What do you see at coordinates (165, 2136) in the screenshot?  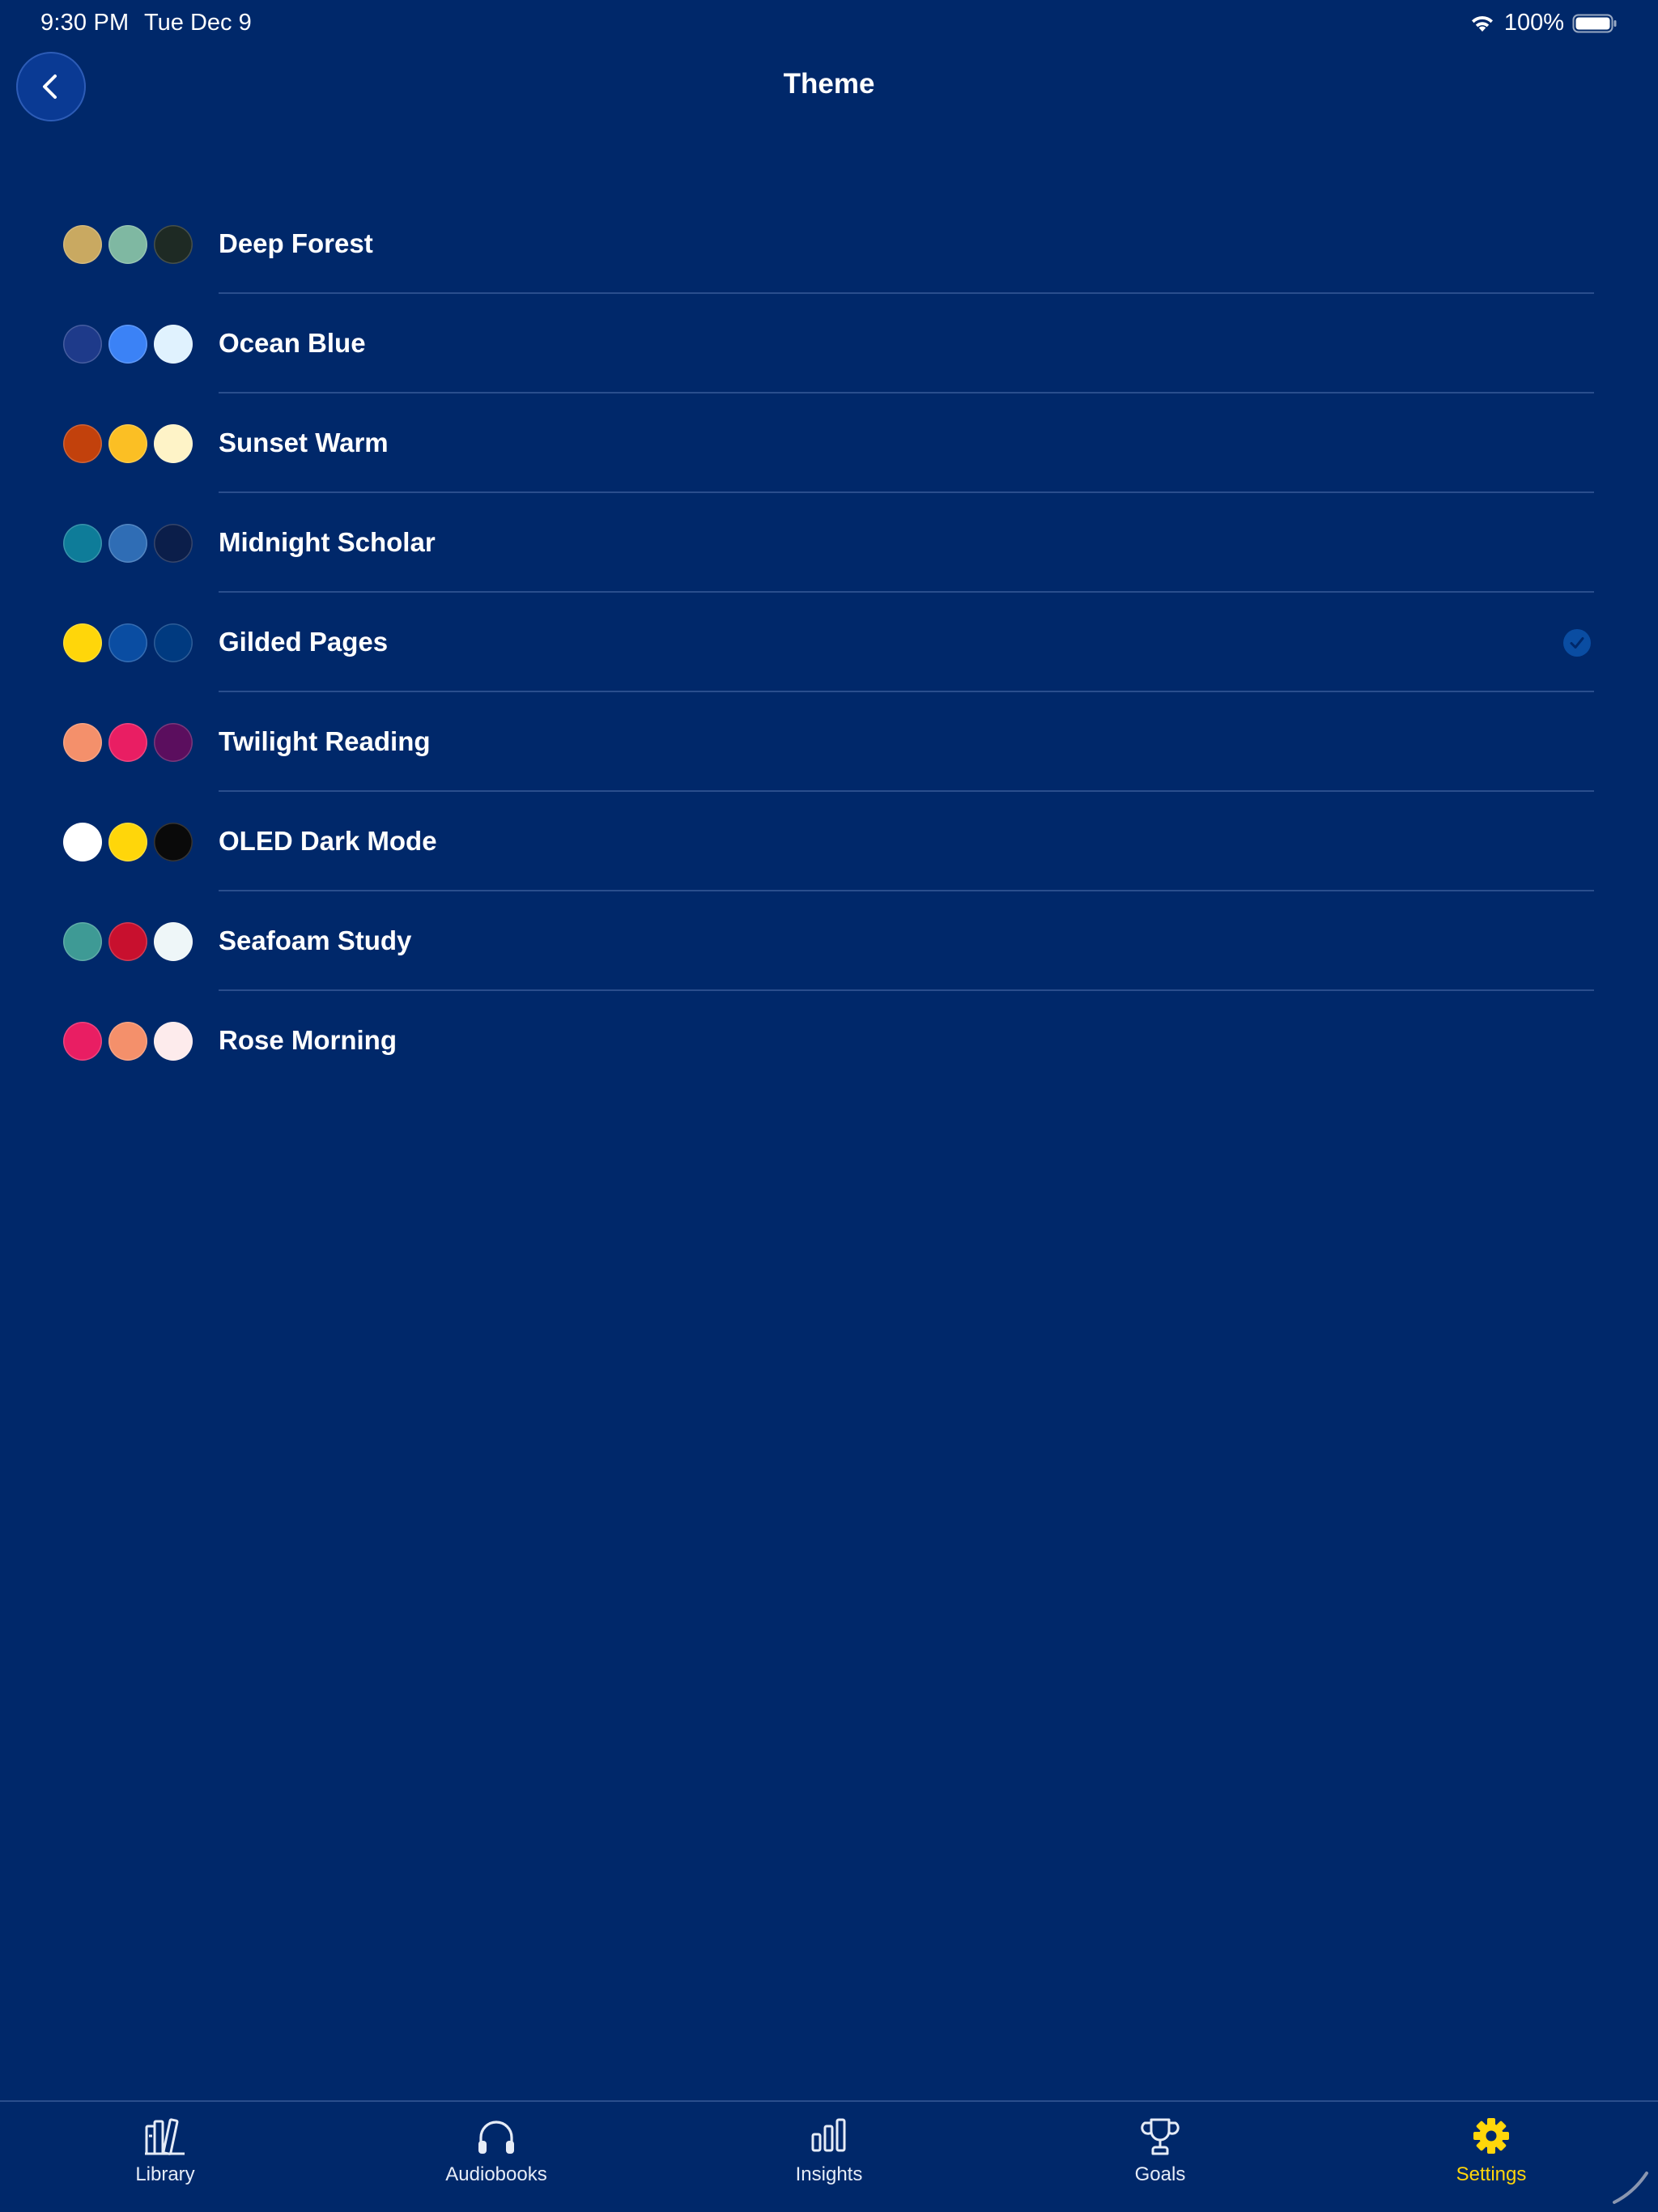 I see `books-icon` at bounding box center [165, 2136].